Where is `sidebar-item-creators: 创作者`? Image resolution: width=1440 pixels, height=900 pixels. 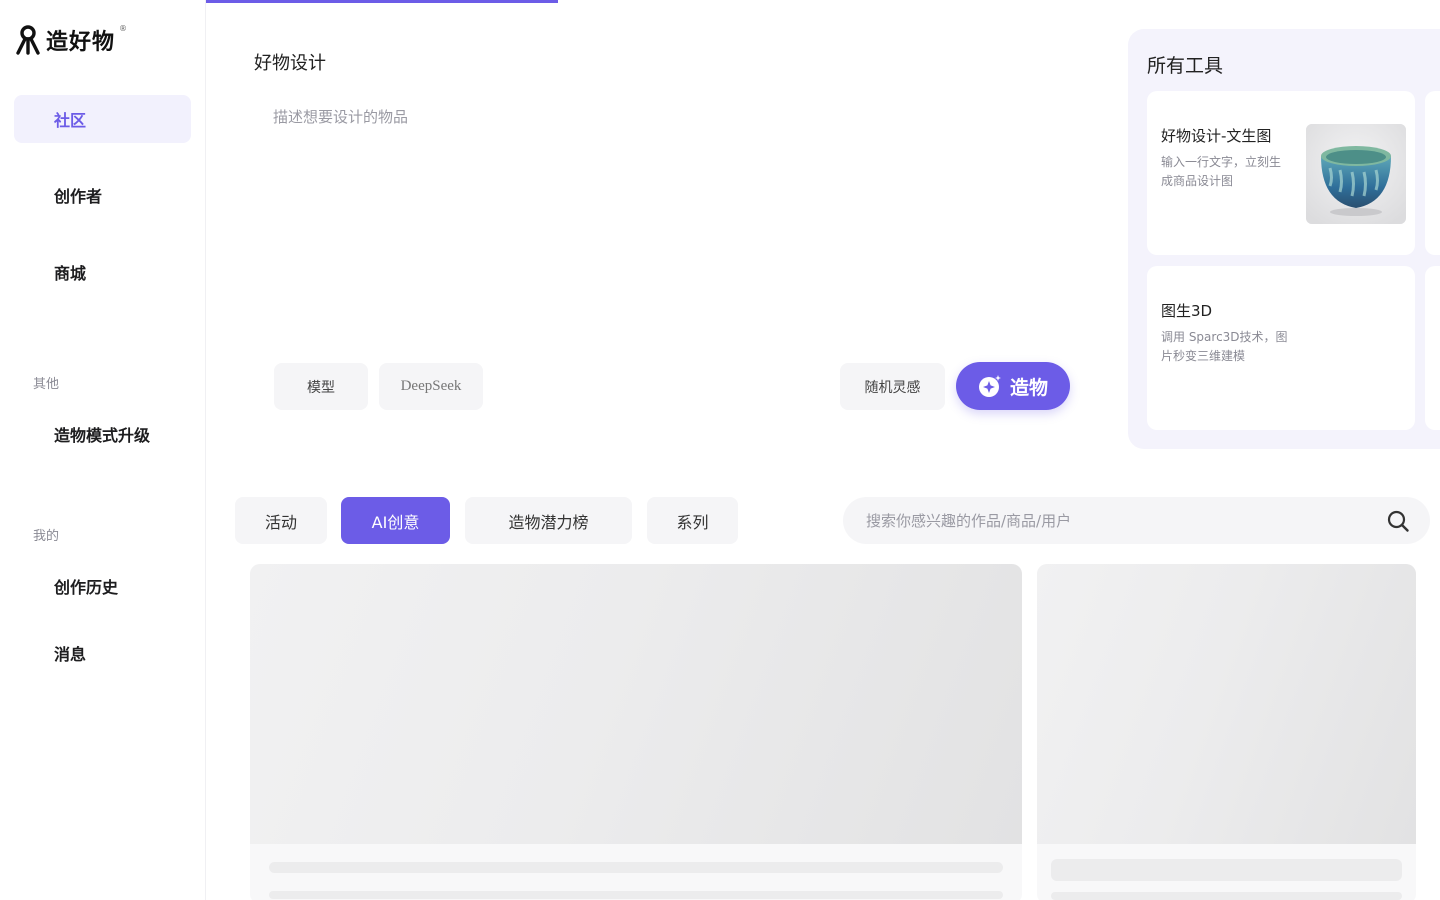
sidebar-item-creators: 创作者 is located at coordinates (102, 195).